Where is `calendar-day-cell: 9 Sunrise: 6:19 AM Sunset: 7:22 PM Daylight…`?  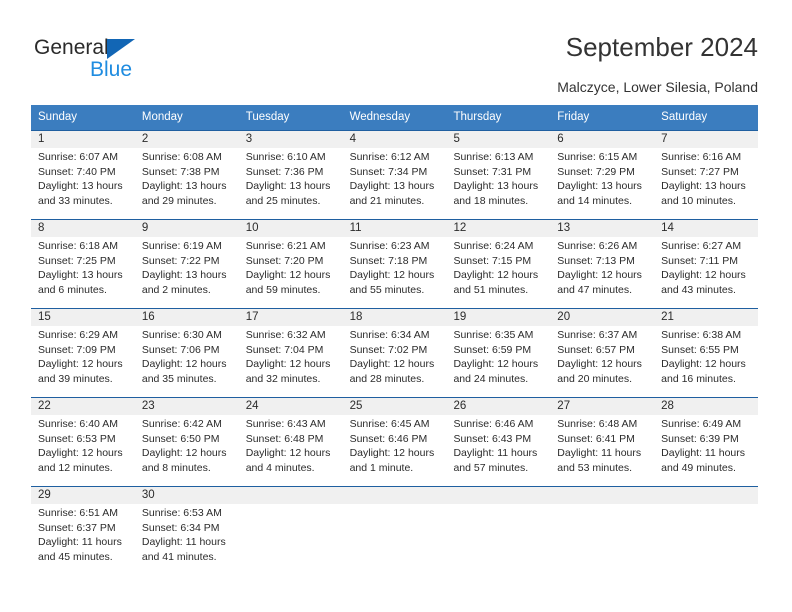 calendar-day-cell: 9 Sunrise: 6:19 AM Sunset: 7:22 PM Daylight… is located at coordinates (187, 264).